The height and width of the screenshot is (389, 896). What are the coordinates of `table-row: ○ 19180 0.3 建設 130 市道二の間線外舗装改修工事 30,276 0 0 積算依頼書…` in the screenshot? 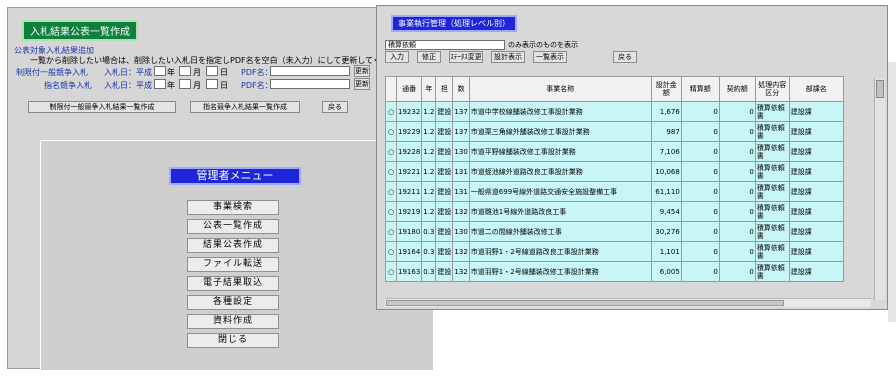 It's located at (614, 231).